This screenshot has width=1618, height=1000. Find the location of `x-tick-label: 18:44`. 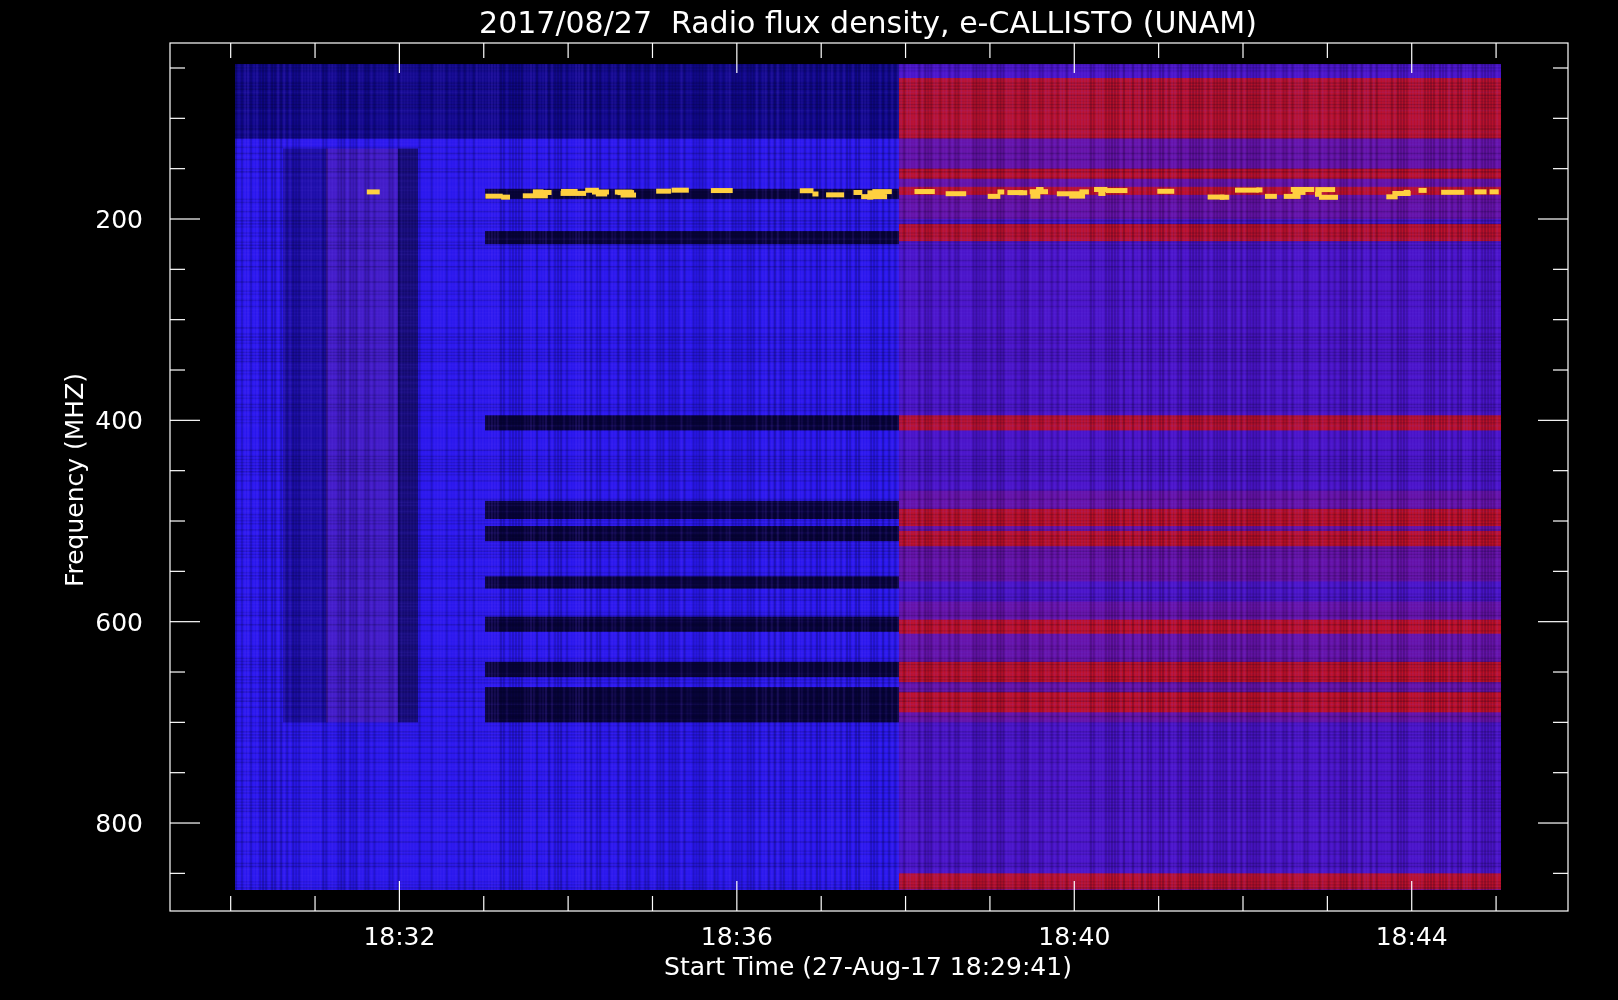

x-tick-label: 18:44 is located at coordinates (1411, 936).